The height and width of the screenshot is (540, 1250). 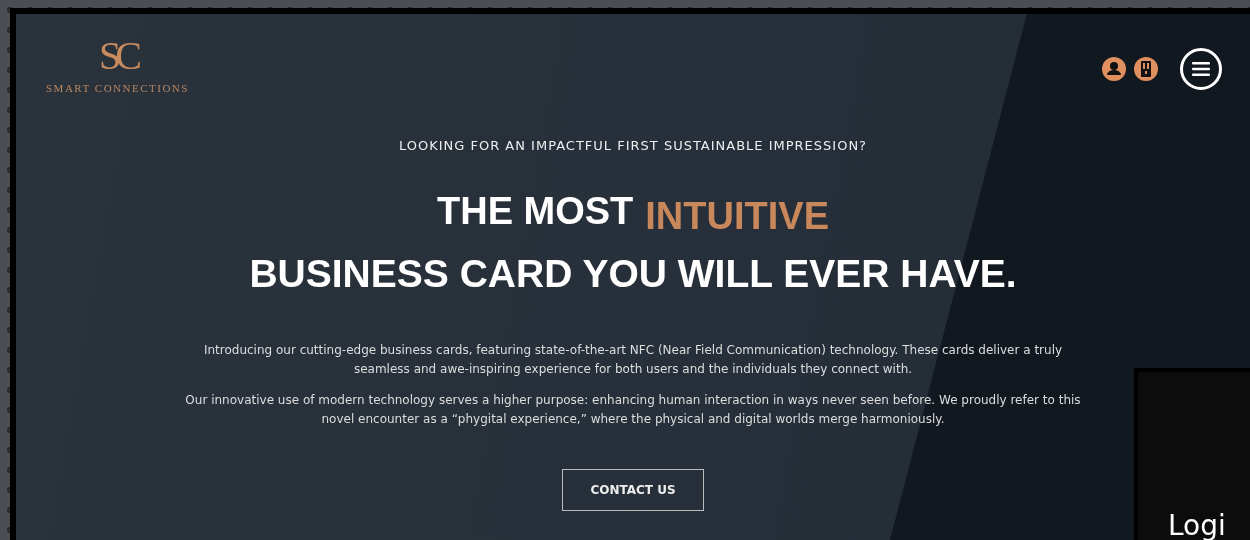 I want to click on login-title: Logi, so click(x=1197, y=525).